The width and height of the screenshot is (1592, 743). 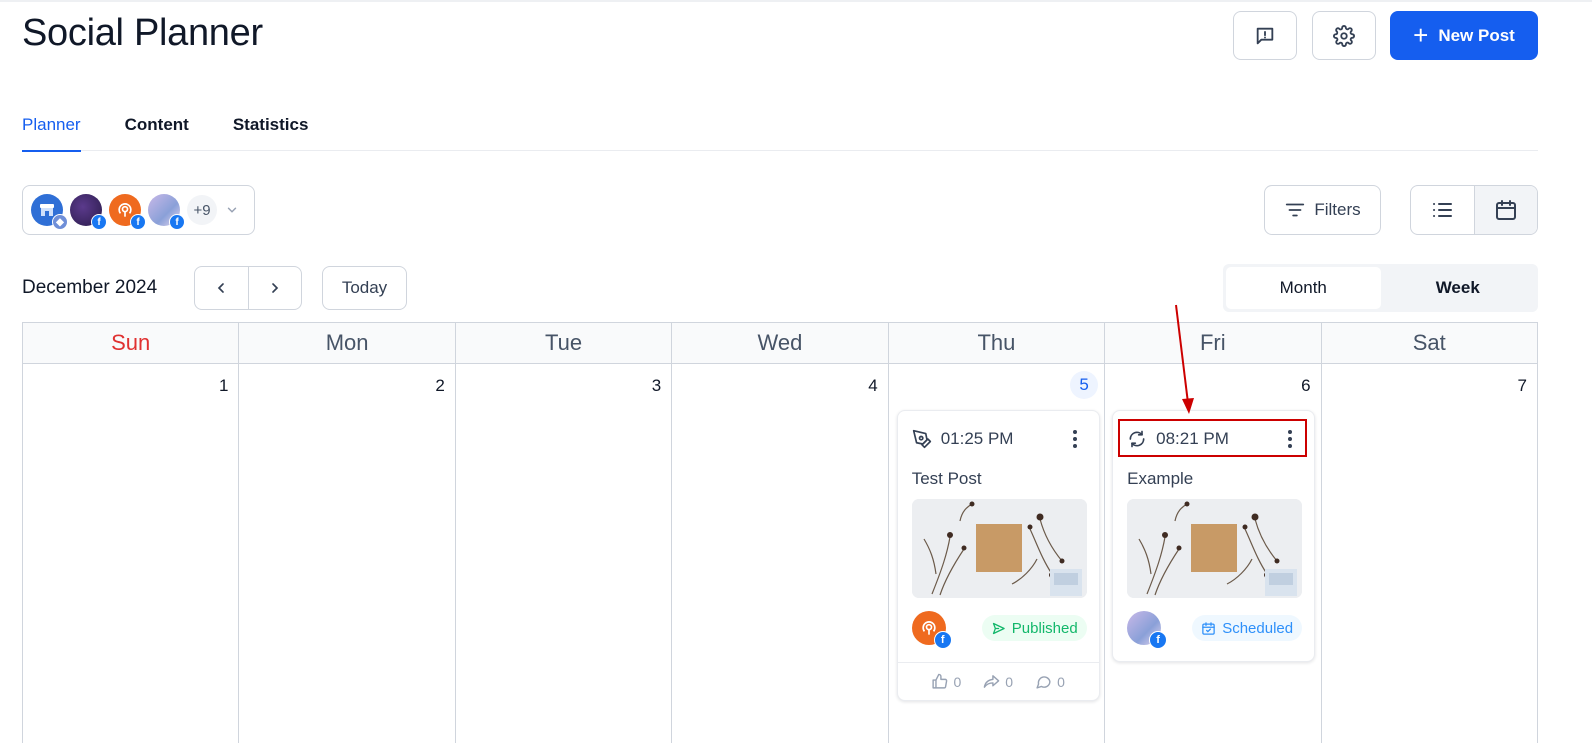 I want to click on comments-stat: 0, so click(x=1050, y=681).